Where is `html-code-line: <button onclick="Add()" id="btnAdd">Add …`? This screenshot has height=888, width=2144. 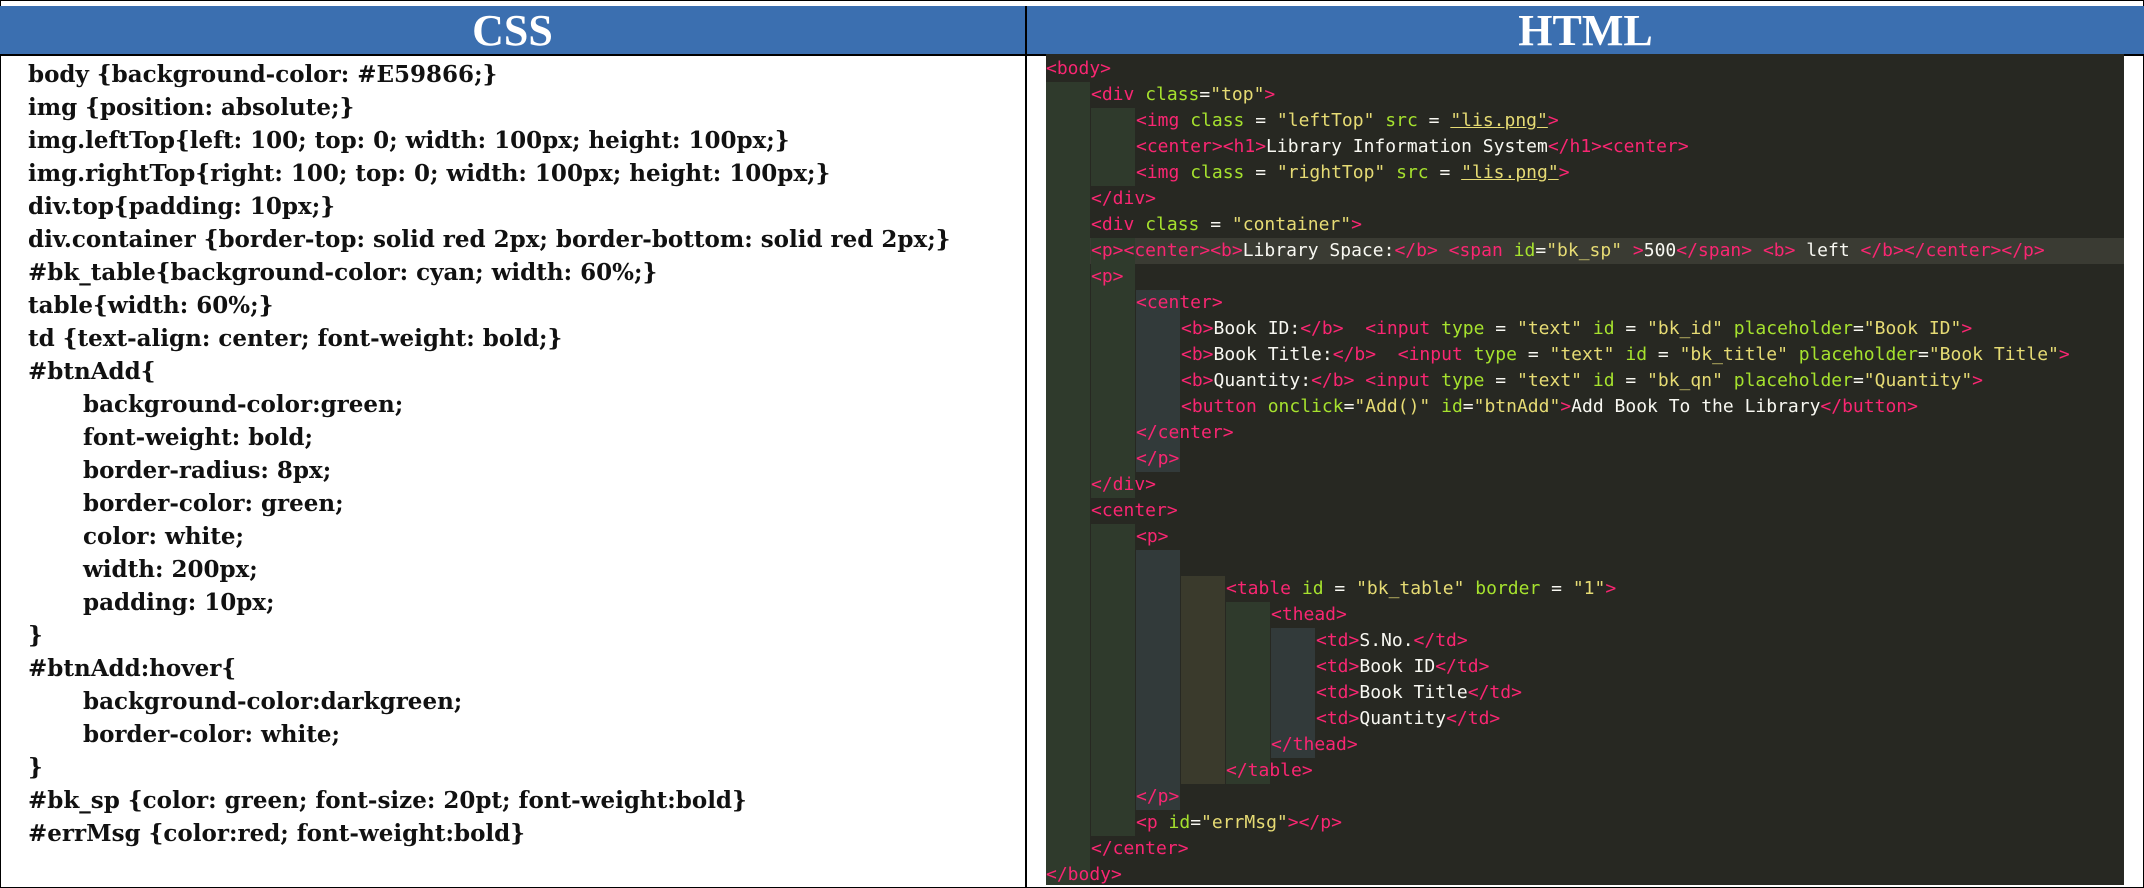
html-code-line: <button onclick="Add()" id="btnAdd">Add … is located at coordinates (1549, 407).